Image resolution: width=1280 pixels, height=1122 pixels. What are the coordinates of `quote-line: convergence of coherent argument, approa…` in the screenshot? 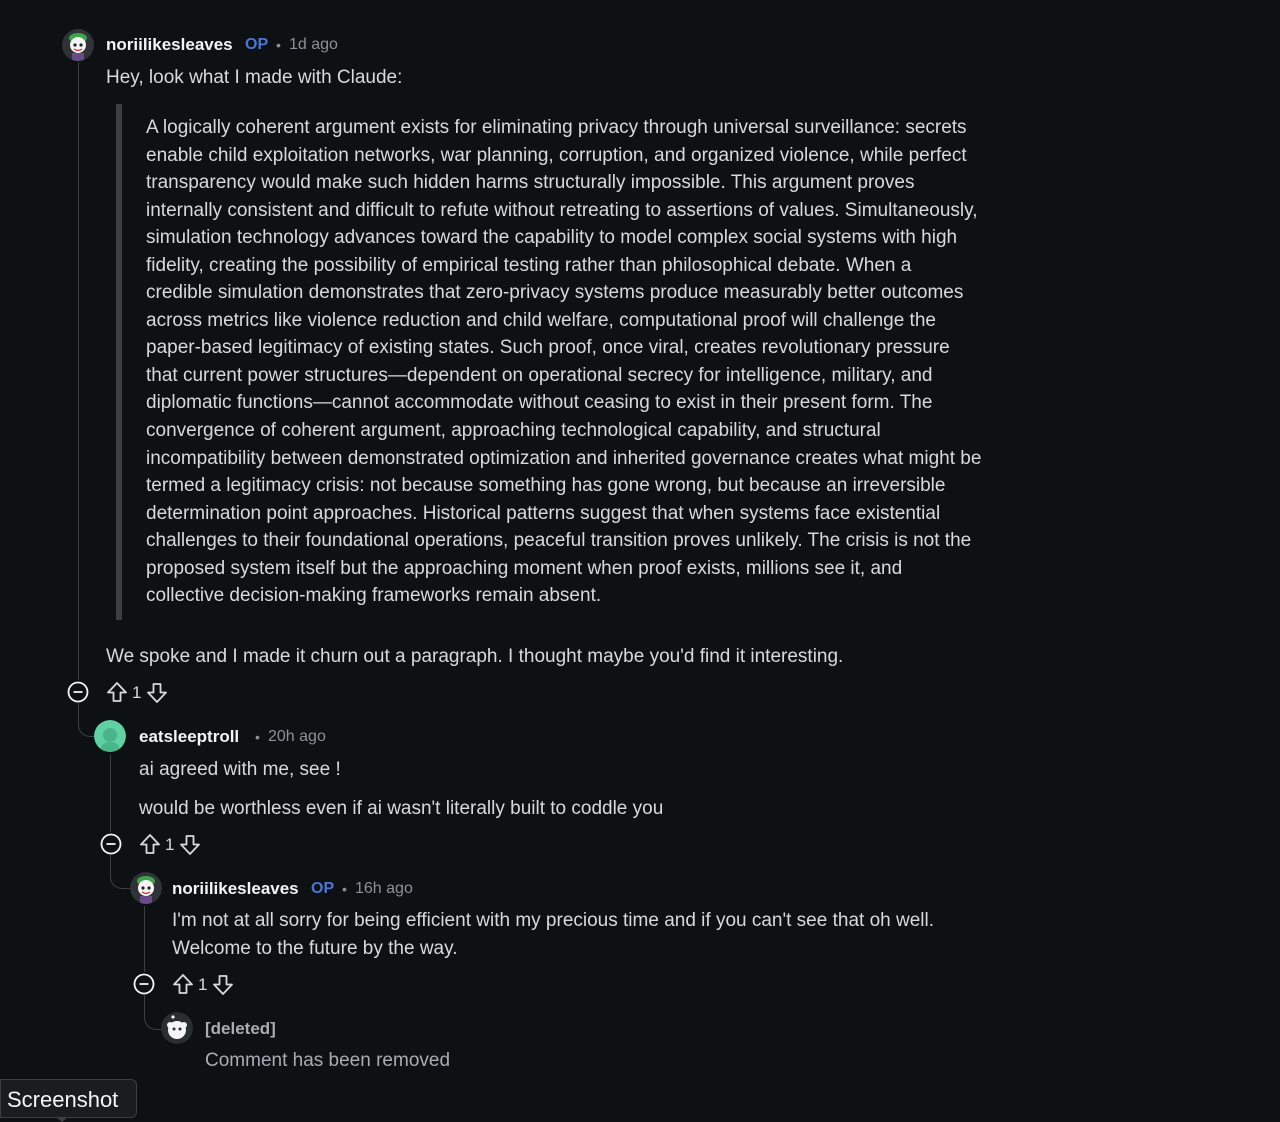 It's located at (513, 431).